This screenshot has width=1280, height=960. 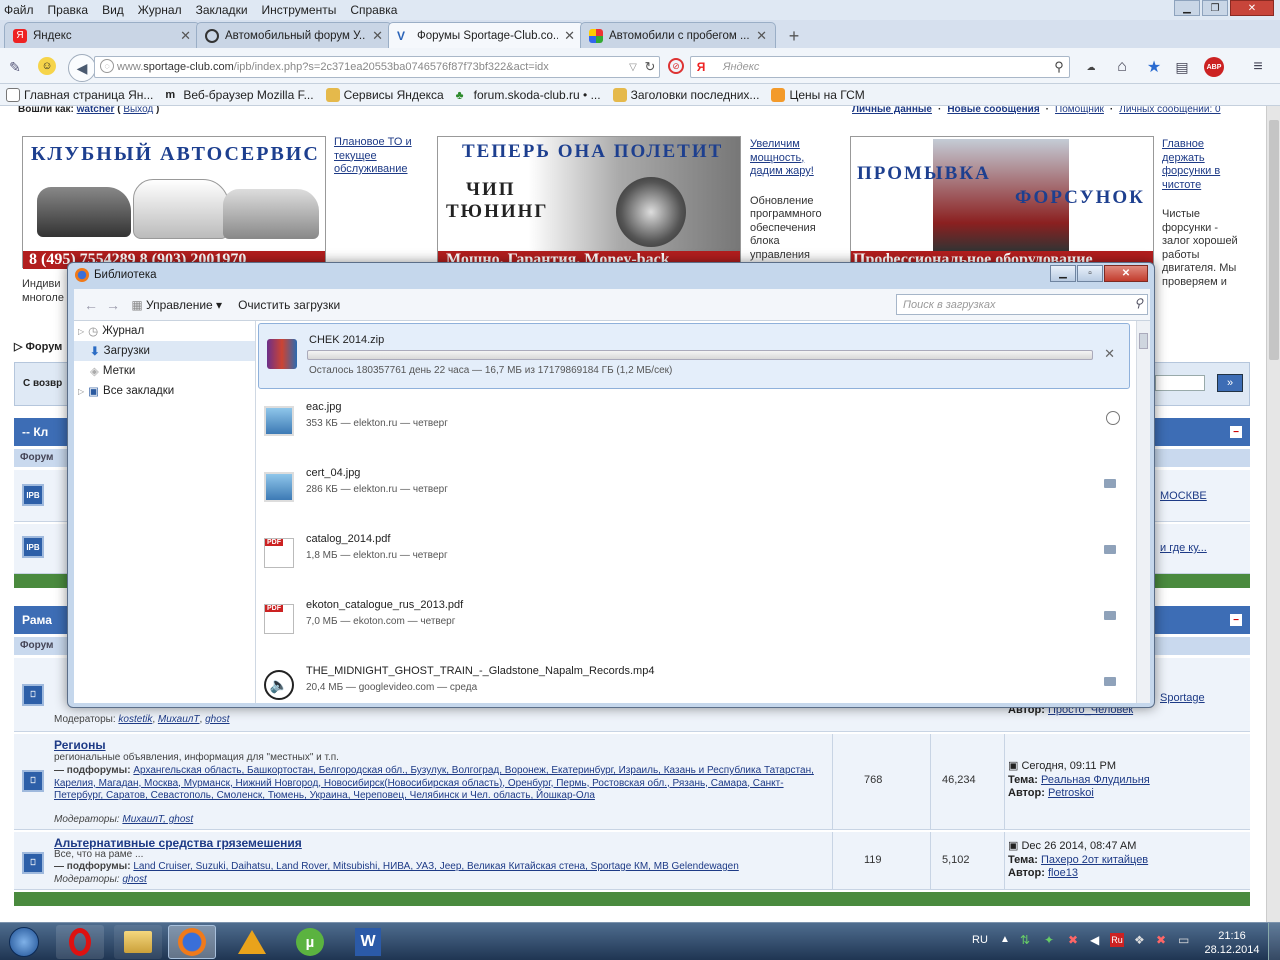 I want to click on smiley-icon: ☺, so click(x=47, y=66).